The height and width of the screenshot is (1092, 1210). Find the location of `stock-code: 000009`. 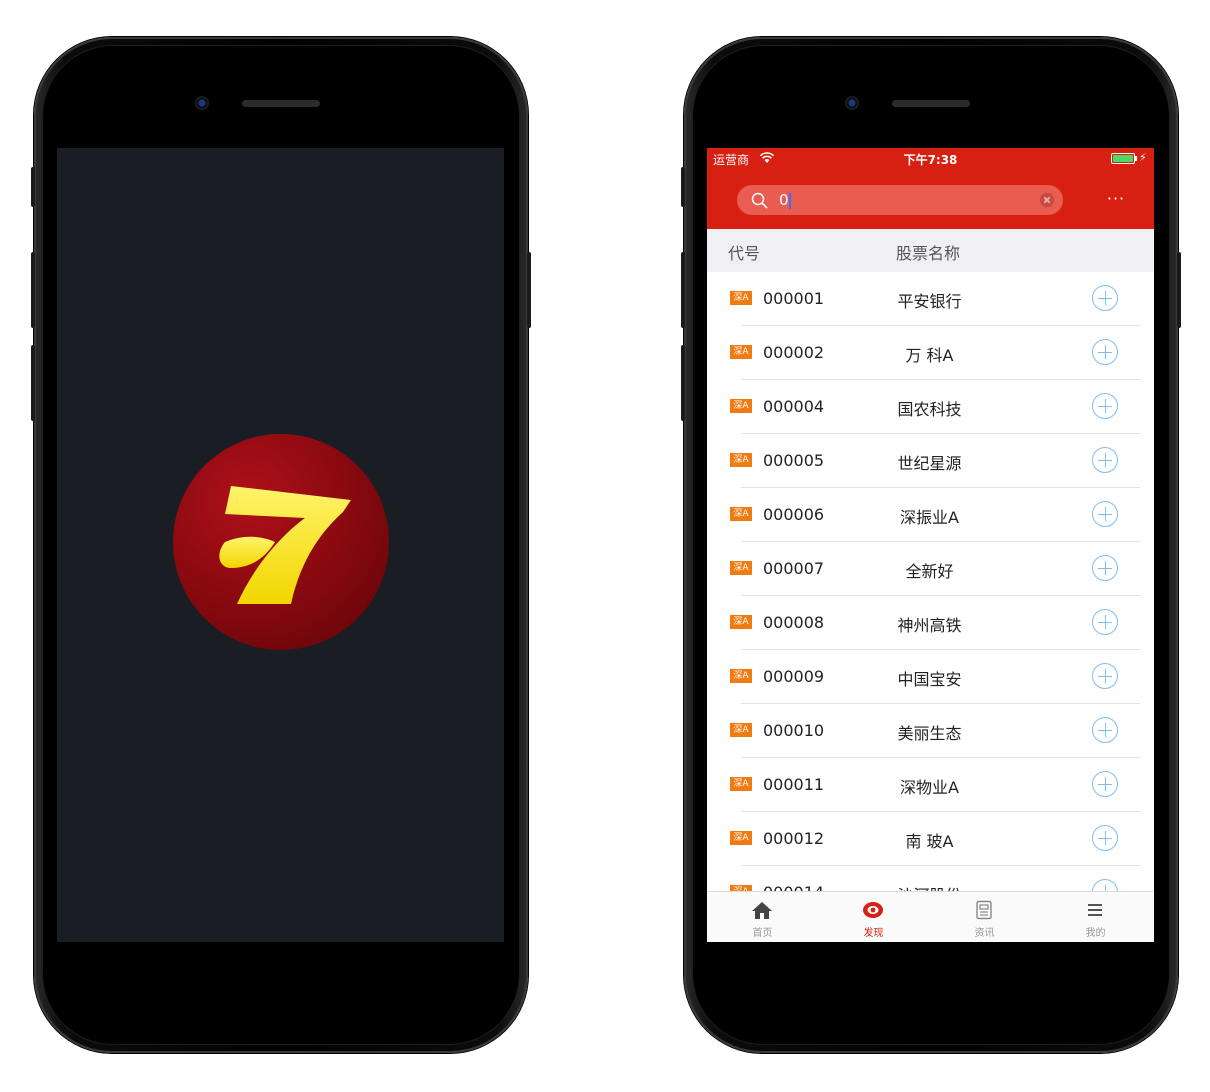

stock-code: 000009 is located at coordinates (794, 676).